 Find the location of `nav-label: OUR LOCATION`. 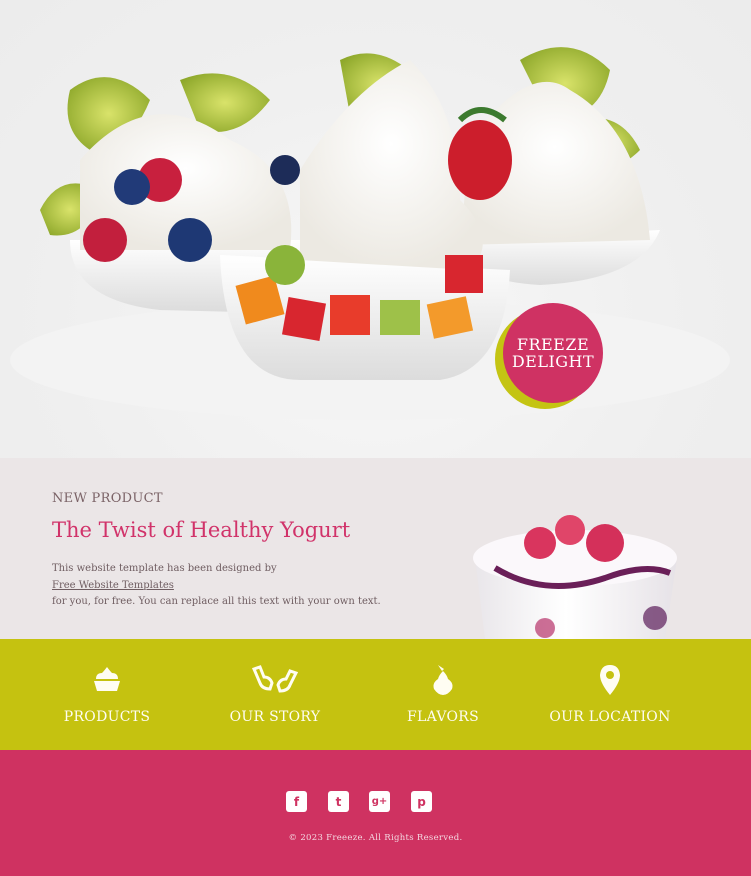

nav-label: OUR LOCATION is located at coordinates (610, 717).